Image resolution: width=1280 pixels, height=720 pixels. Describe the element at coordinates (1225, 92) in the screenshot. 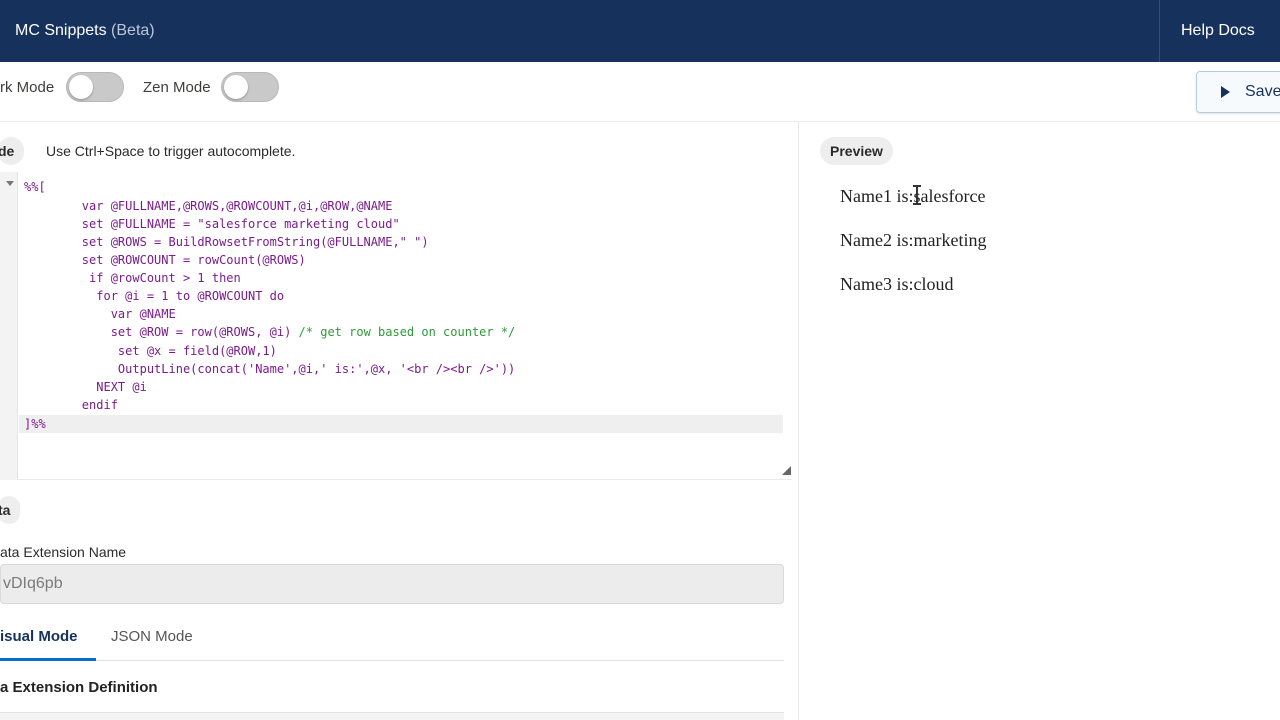

I see `play-icon` at that location.